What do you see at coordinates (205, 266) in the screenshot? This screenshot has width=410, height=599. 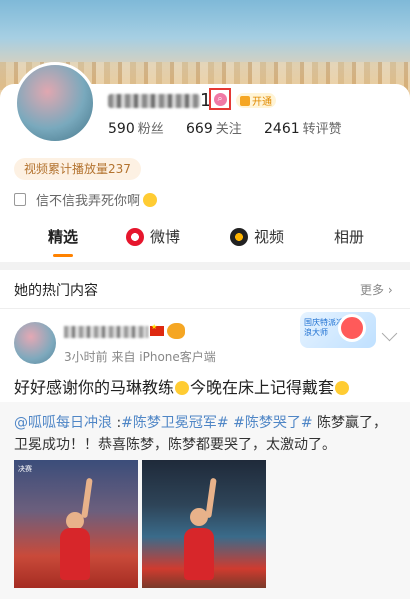 I see `section-divider` at bounding box center [205, 266].